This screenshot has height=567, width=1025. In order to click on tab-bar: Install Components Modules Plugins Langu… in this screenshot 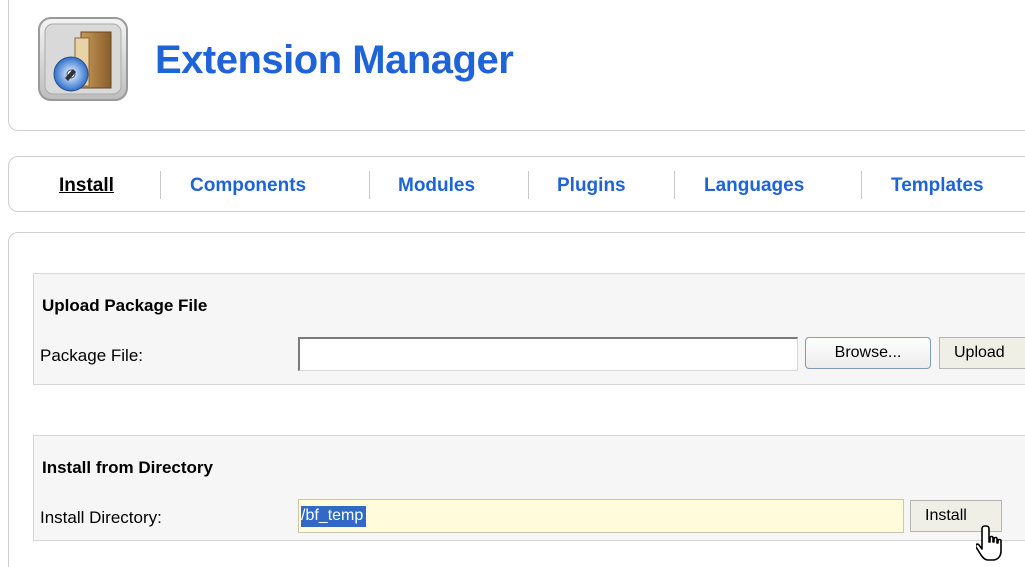, I will do `click(516, 184)`.